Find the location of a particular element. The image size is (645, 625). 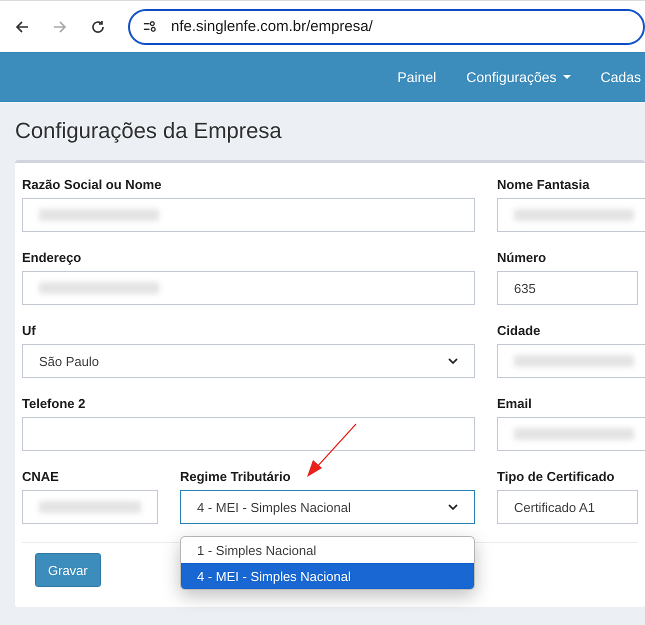

field-label: Telefone 2 is located at coordinates (54, 403).